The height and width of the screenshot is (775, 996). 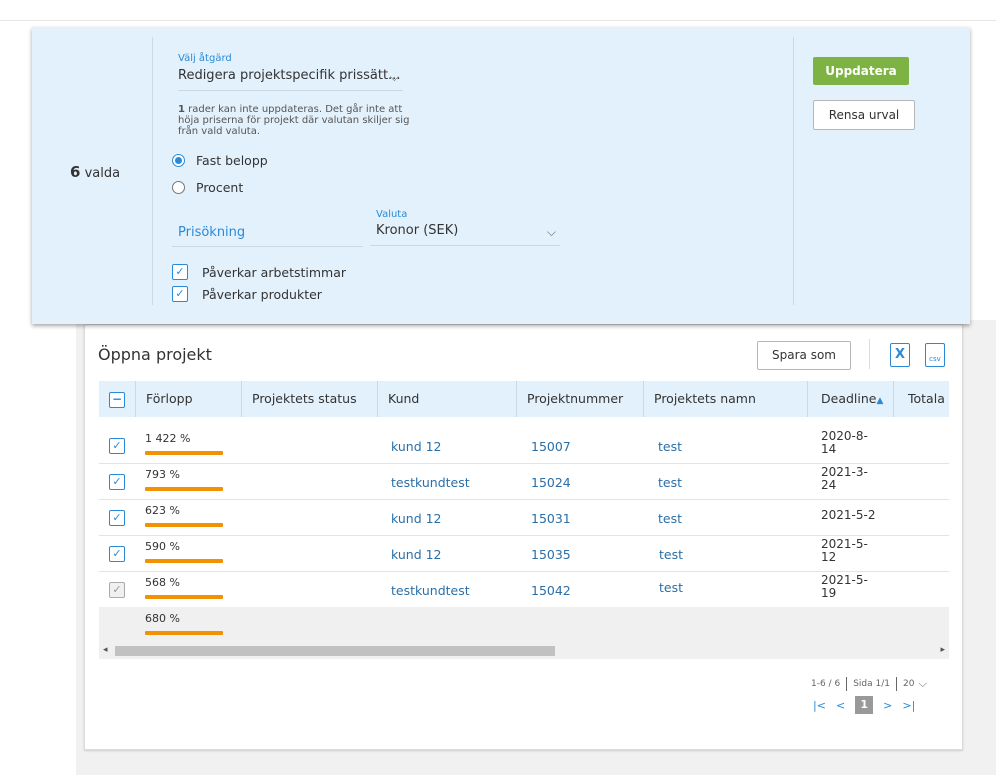 I want to click on save-as-button: Spara som, so click(x=804, y=355).